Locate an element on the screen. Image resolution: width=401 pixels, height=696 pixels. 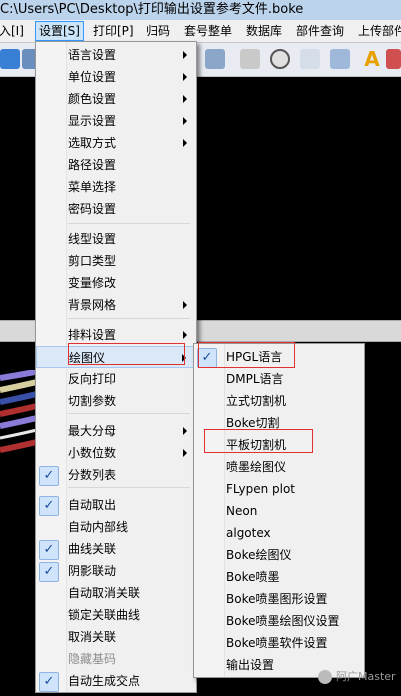
settings-menu-item-7: 密码设置 is located at coordinates (115, 209).